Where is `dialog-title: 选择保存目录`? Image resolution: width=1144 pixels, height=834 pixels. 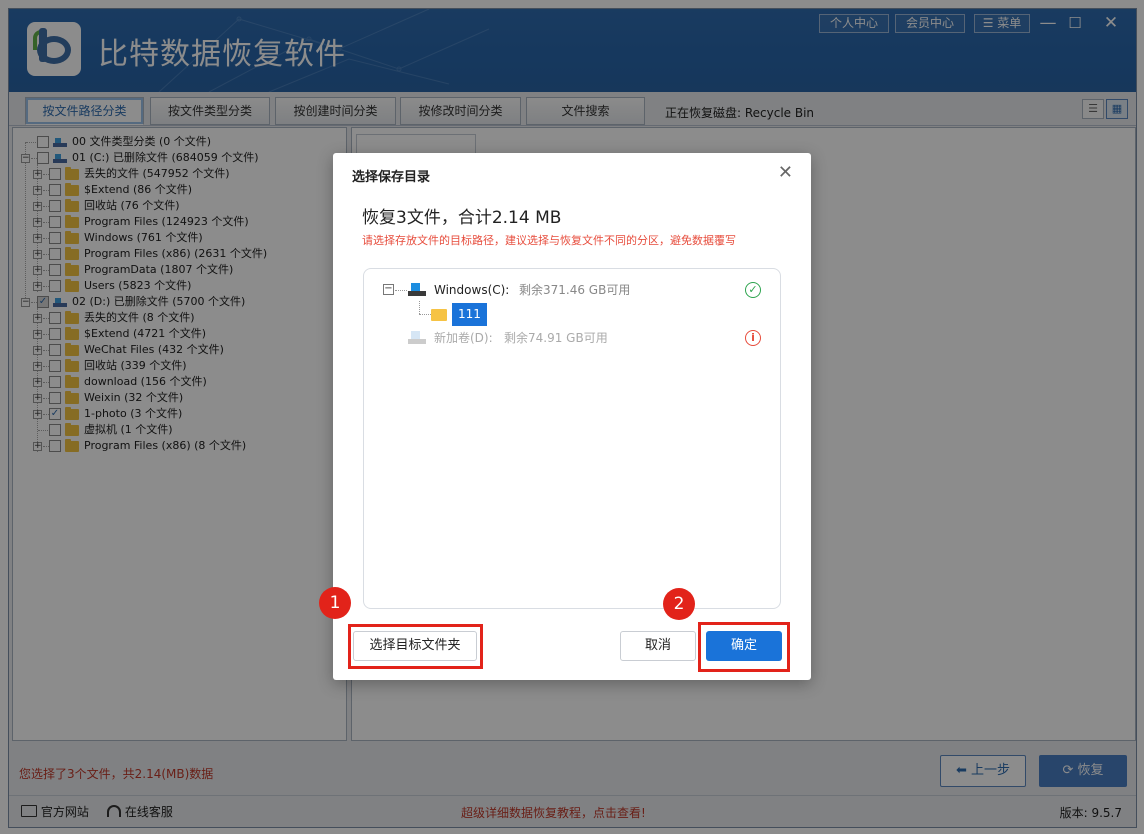
dialog-title: 选择保存目录 is located at coordinates (391, 177).